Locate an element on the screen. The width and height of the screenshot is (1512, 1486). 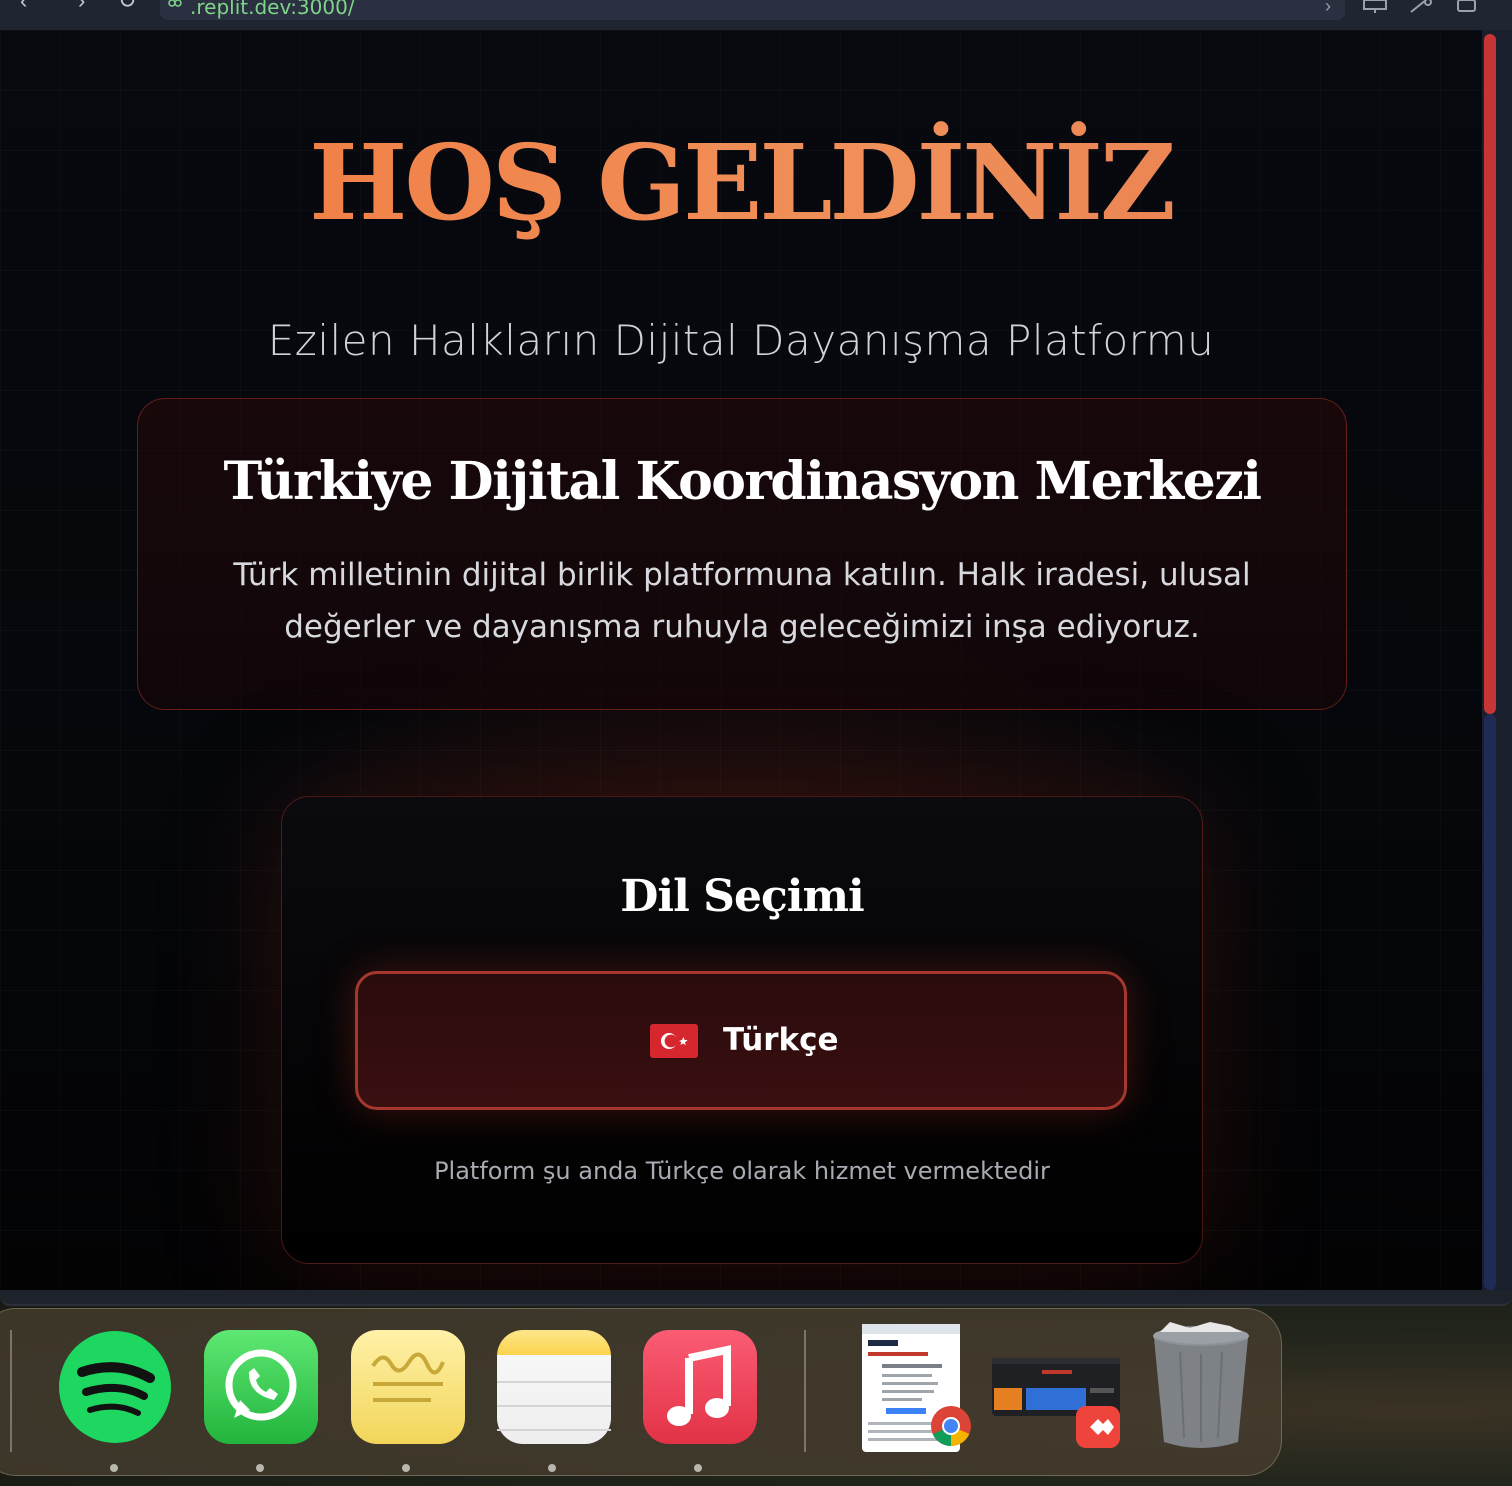
link-icon is located at coordinates (175, 3).